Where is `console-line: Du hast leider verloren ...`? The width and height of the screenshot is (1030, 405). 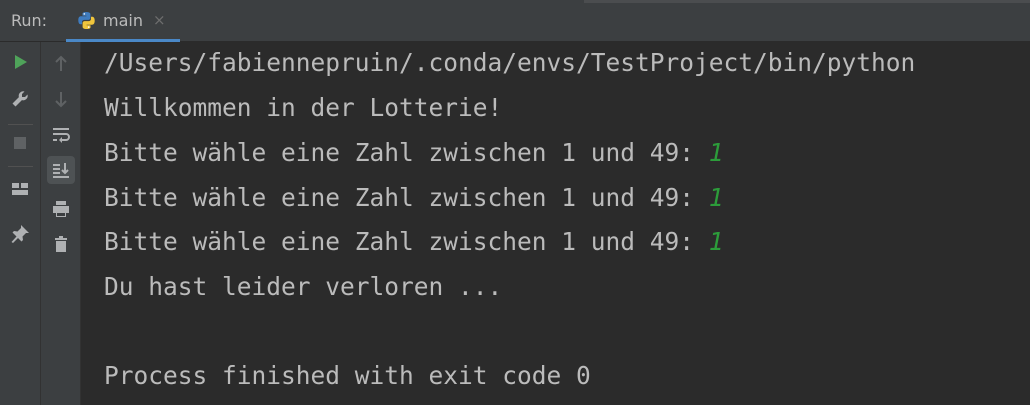 console-line: Du hast leider verloren ... is located at coordinates (303, 287).